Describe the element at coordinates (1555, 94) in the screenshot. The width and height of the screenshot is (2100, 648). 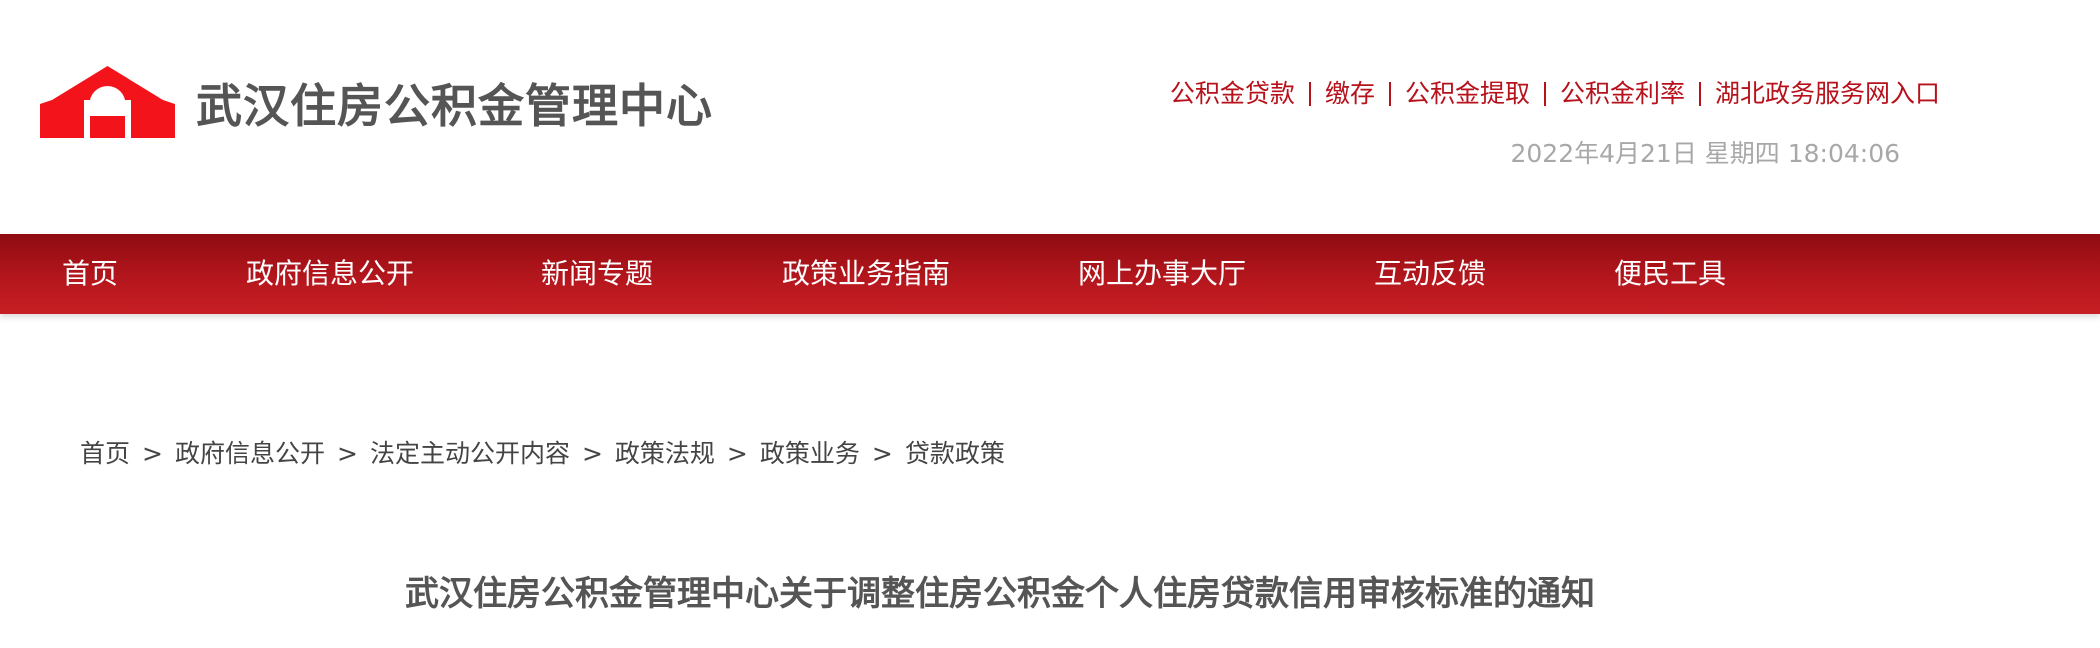
I see `quick-links: 公积金贷款 缴存 公积金提取 公积金利率 湖北政务服务网入口` at that location.